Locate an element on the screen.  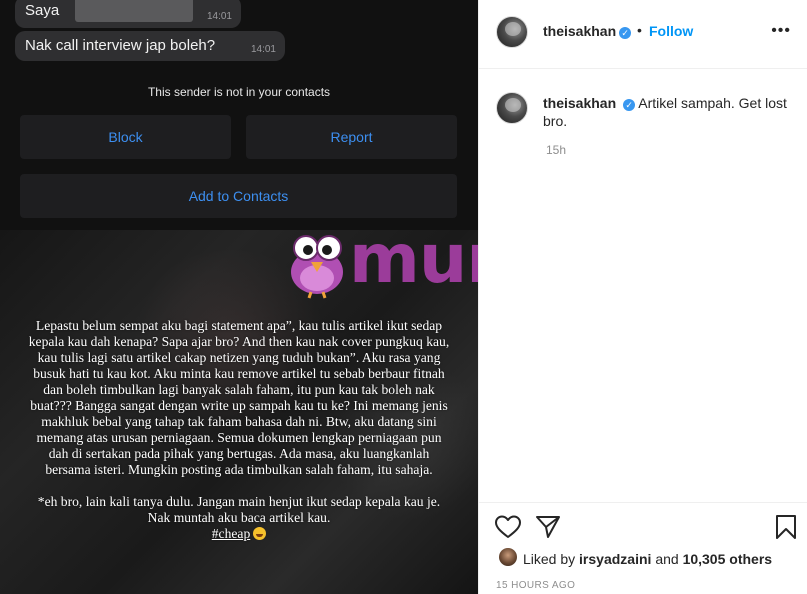
bookmark-icon is located at coordinates (786, 529).